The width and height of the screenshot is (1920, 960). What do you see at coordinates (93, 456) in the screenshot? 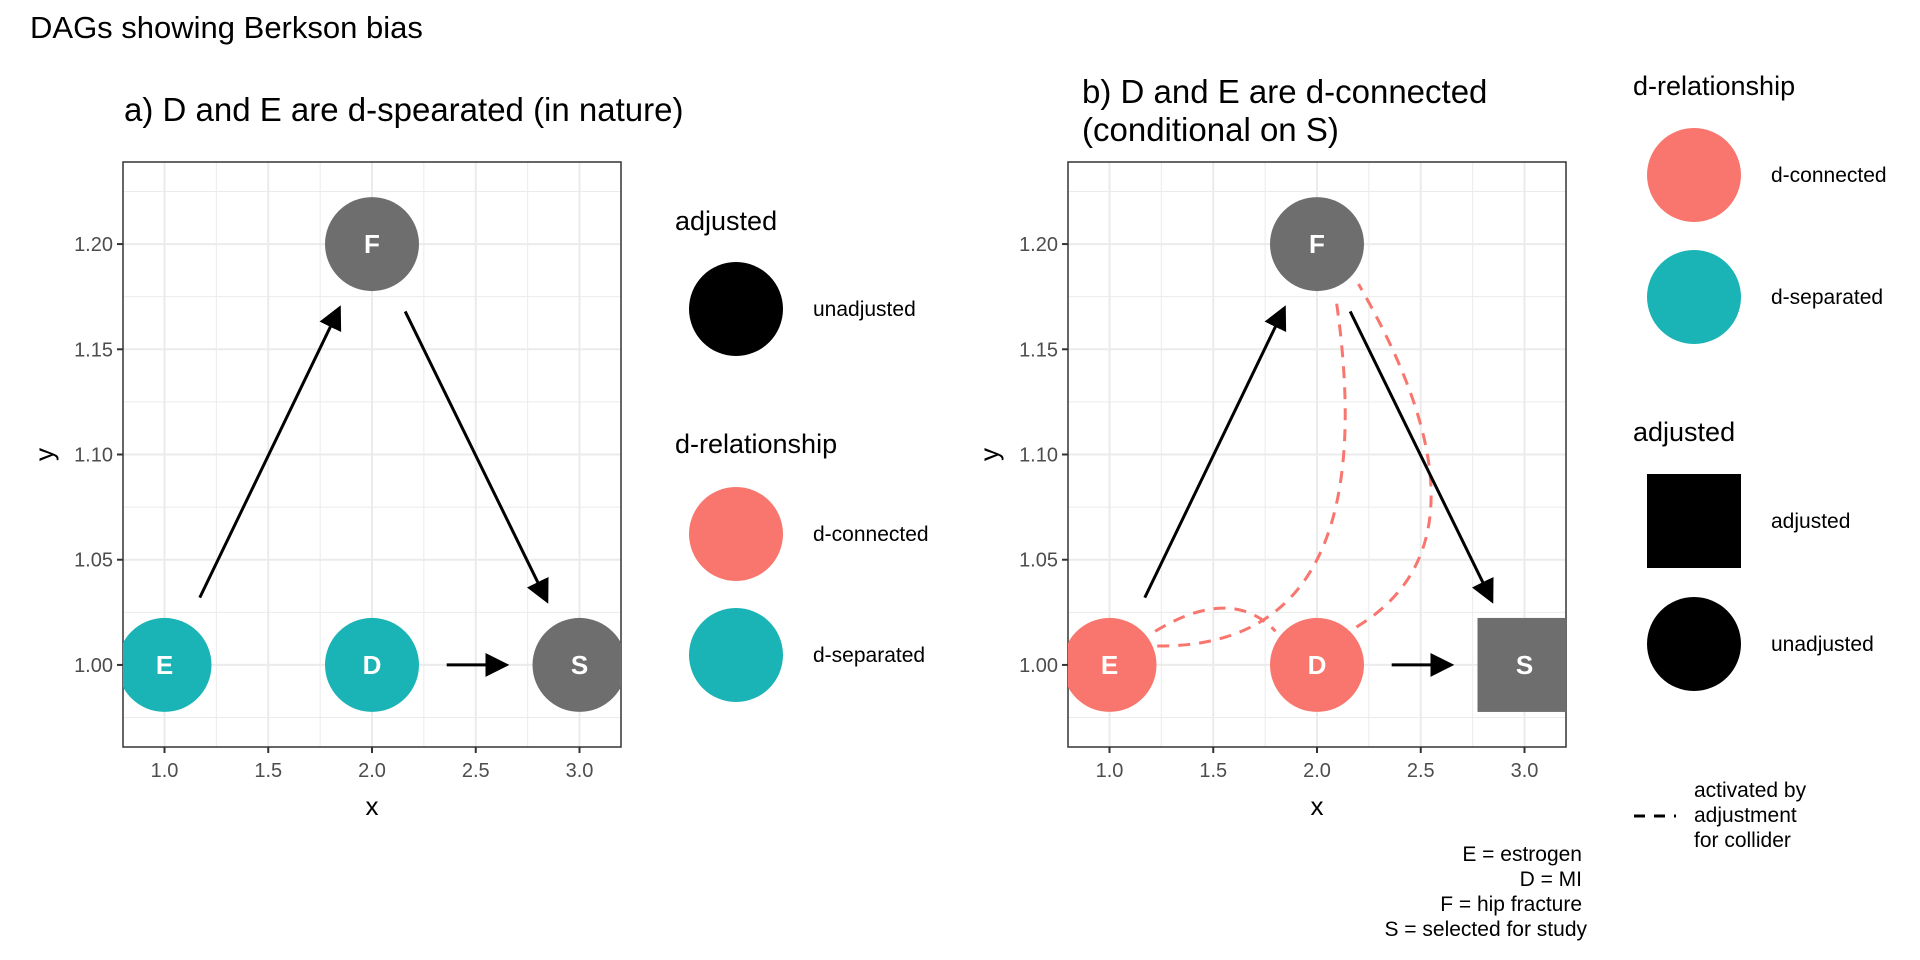
I see `panel-a-y-tick-label: 1.10` at bounding box center [93, 456].